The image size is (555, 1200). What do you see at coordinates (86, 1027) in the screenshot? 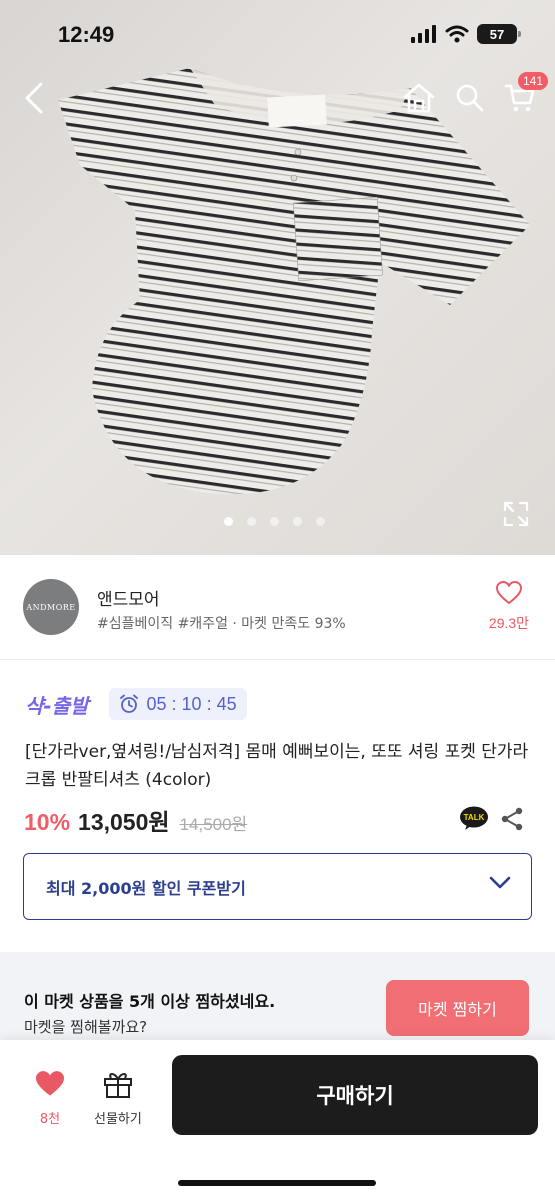
I see `banner-subtitle: 마켓을 찜해볼까요?` at bounding box center [86, 1027].